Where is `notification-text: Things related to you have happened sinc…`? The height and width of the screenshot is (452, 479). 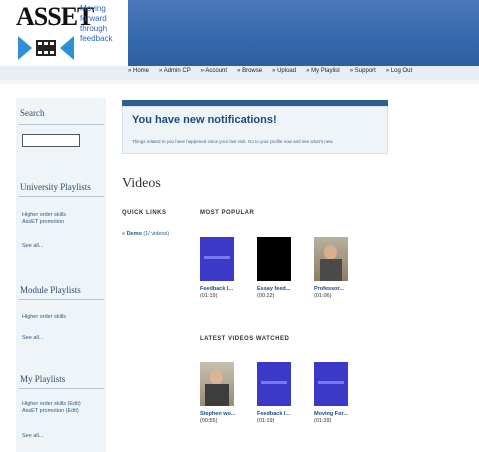
notification-text: Things related to you have happened sinc… is located at coordinates (233, 141).